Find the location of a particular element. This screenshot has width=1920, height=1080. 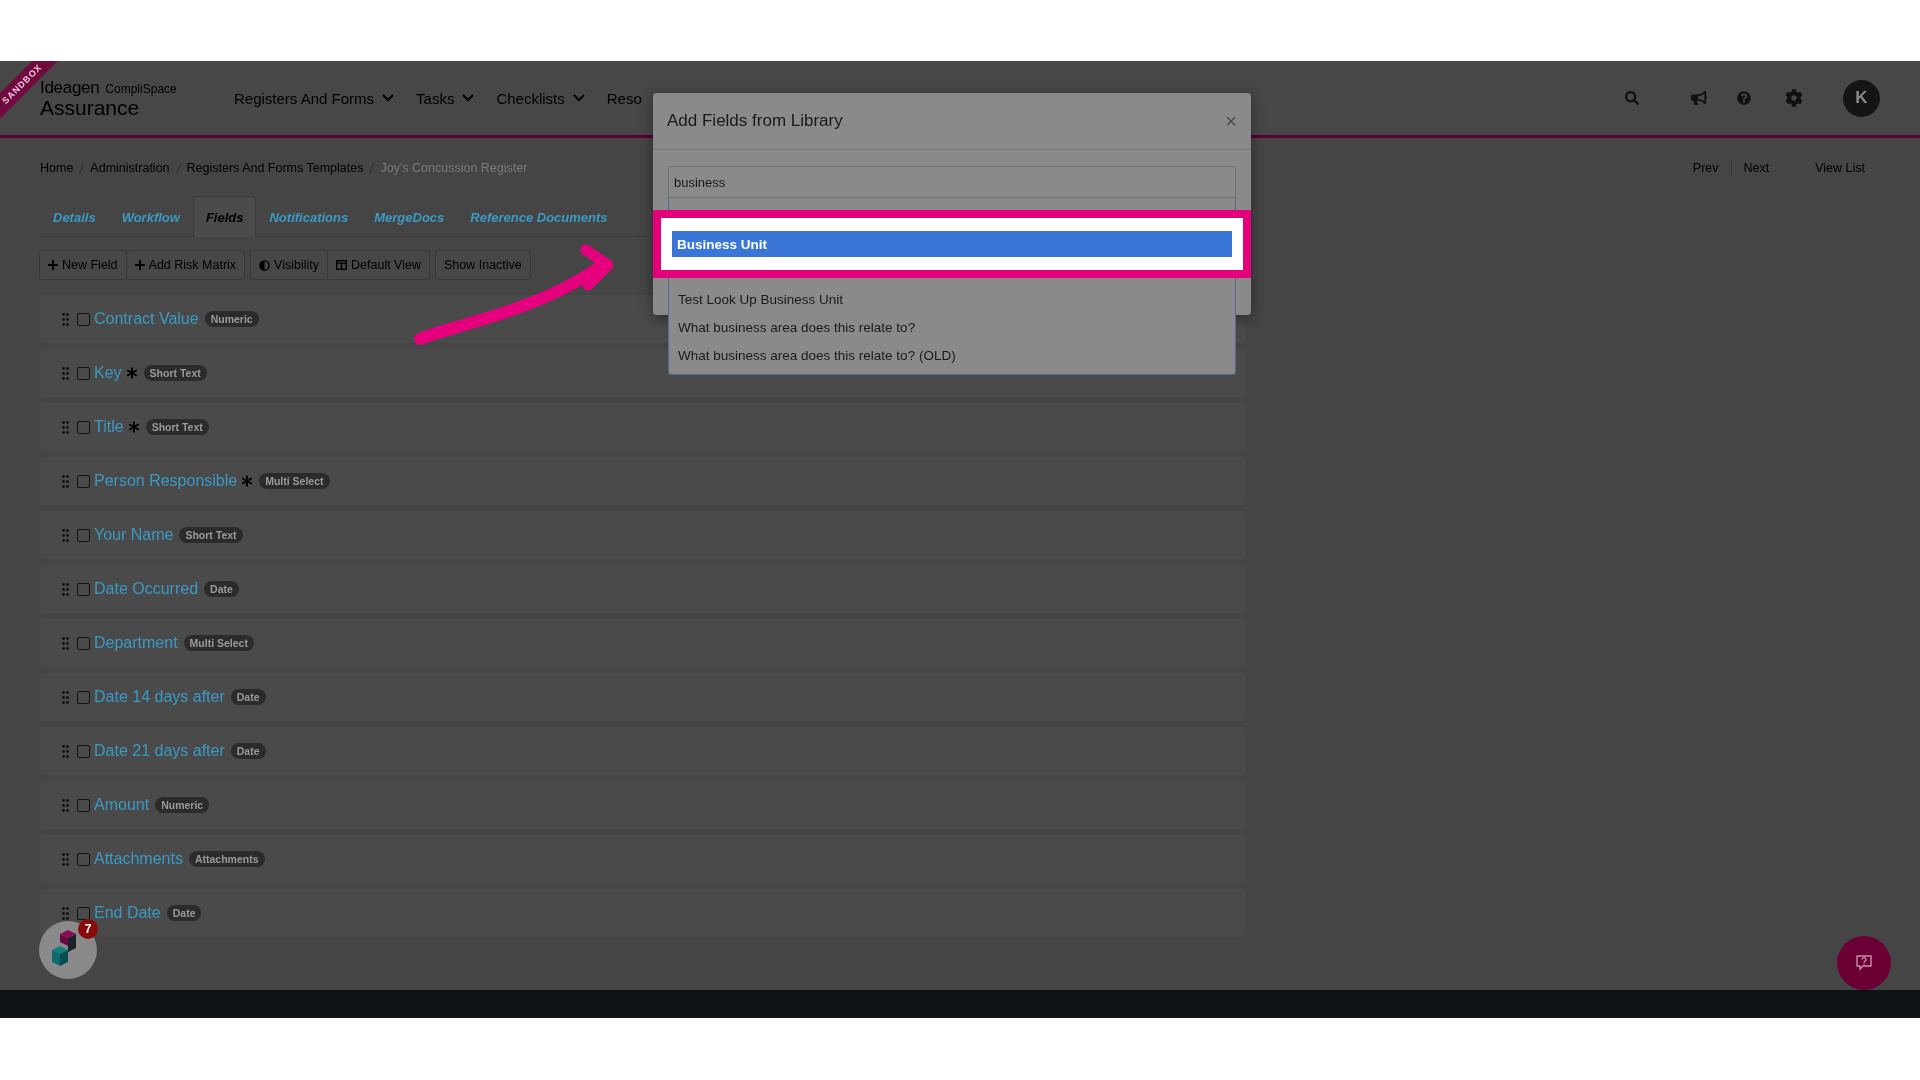

logo-product: CompliSpace is located at coordinates (141, 89).